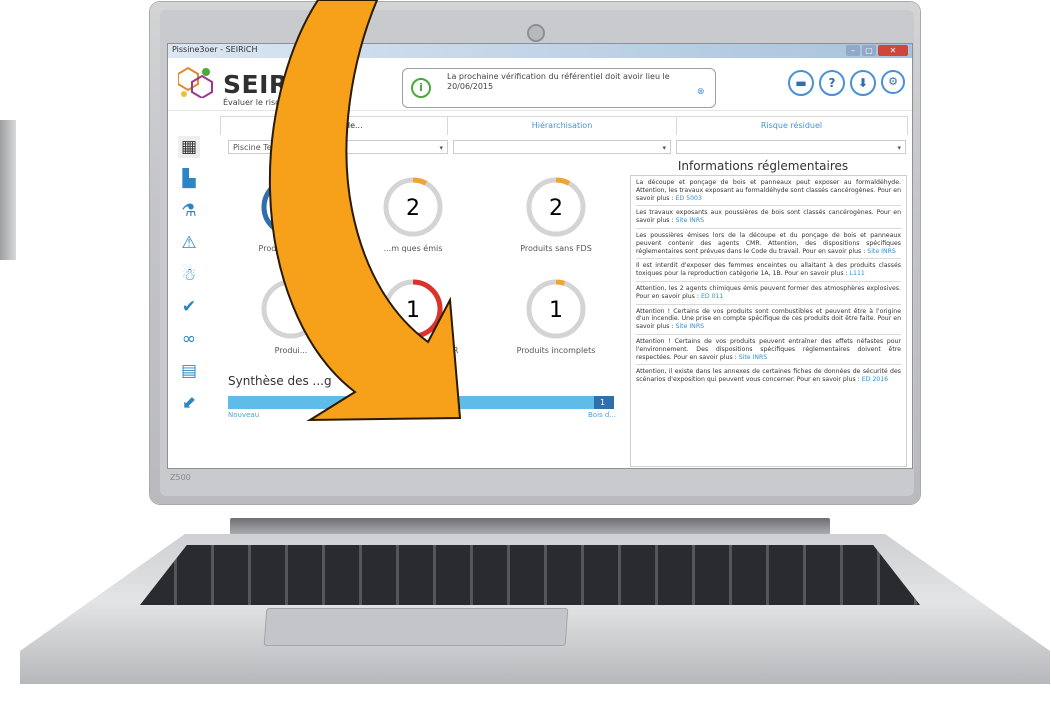 The height and width of the screenshot is (702, 1051). Describe the element at coordinates (801, 83) in the screenshot. I see `folder-button: ▬` at that location.